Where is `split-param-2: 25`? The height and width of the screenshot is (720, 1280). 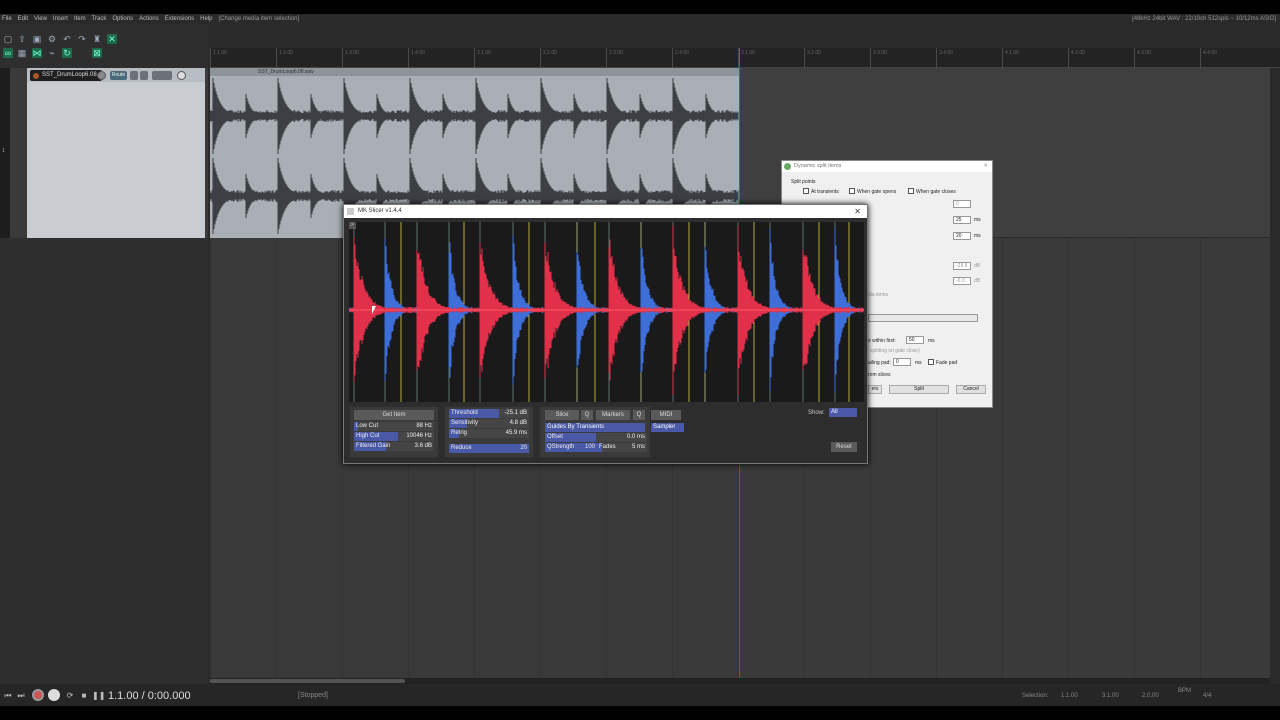
split-param-2: 25 is located at coordinates (962, 220).